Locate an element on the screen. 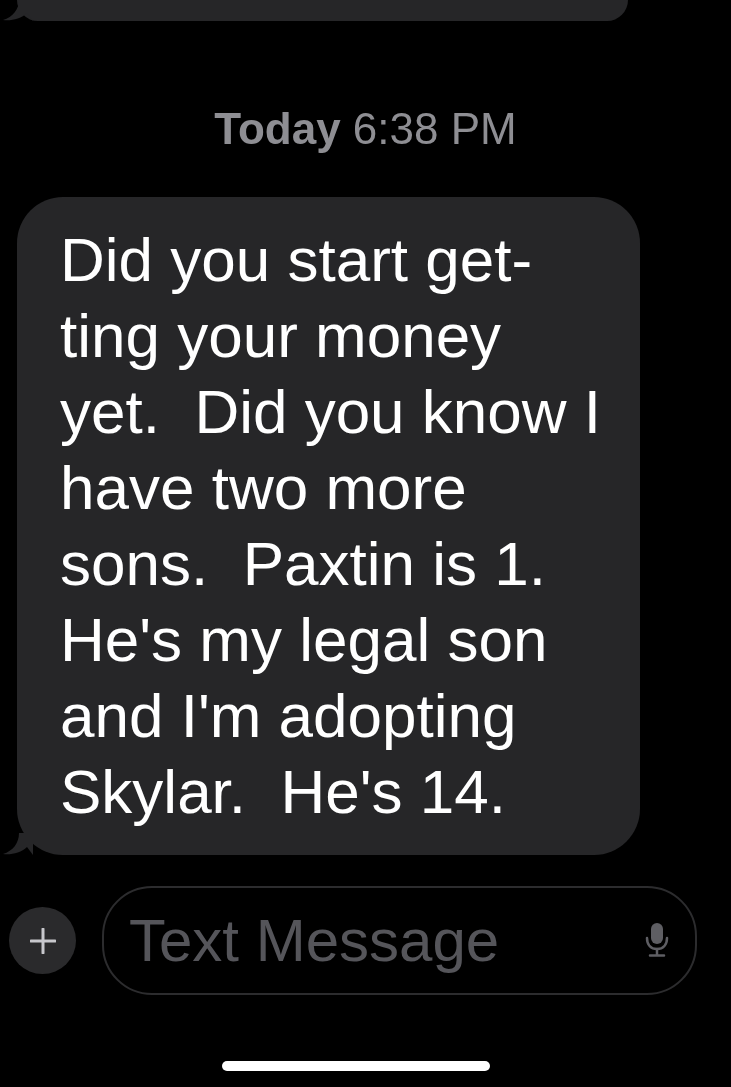 Image resolution: width=731 pixels, height=1087 pixels. text-message-field: Text Message is located at coordinates (399, 940).